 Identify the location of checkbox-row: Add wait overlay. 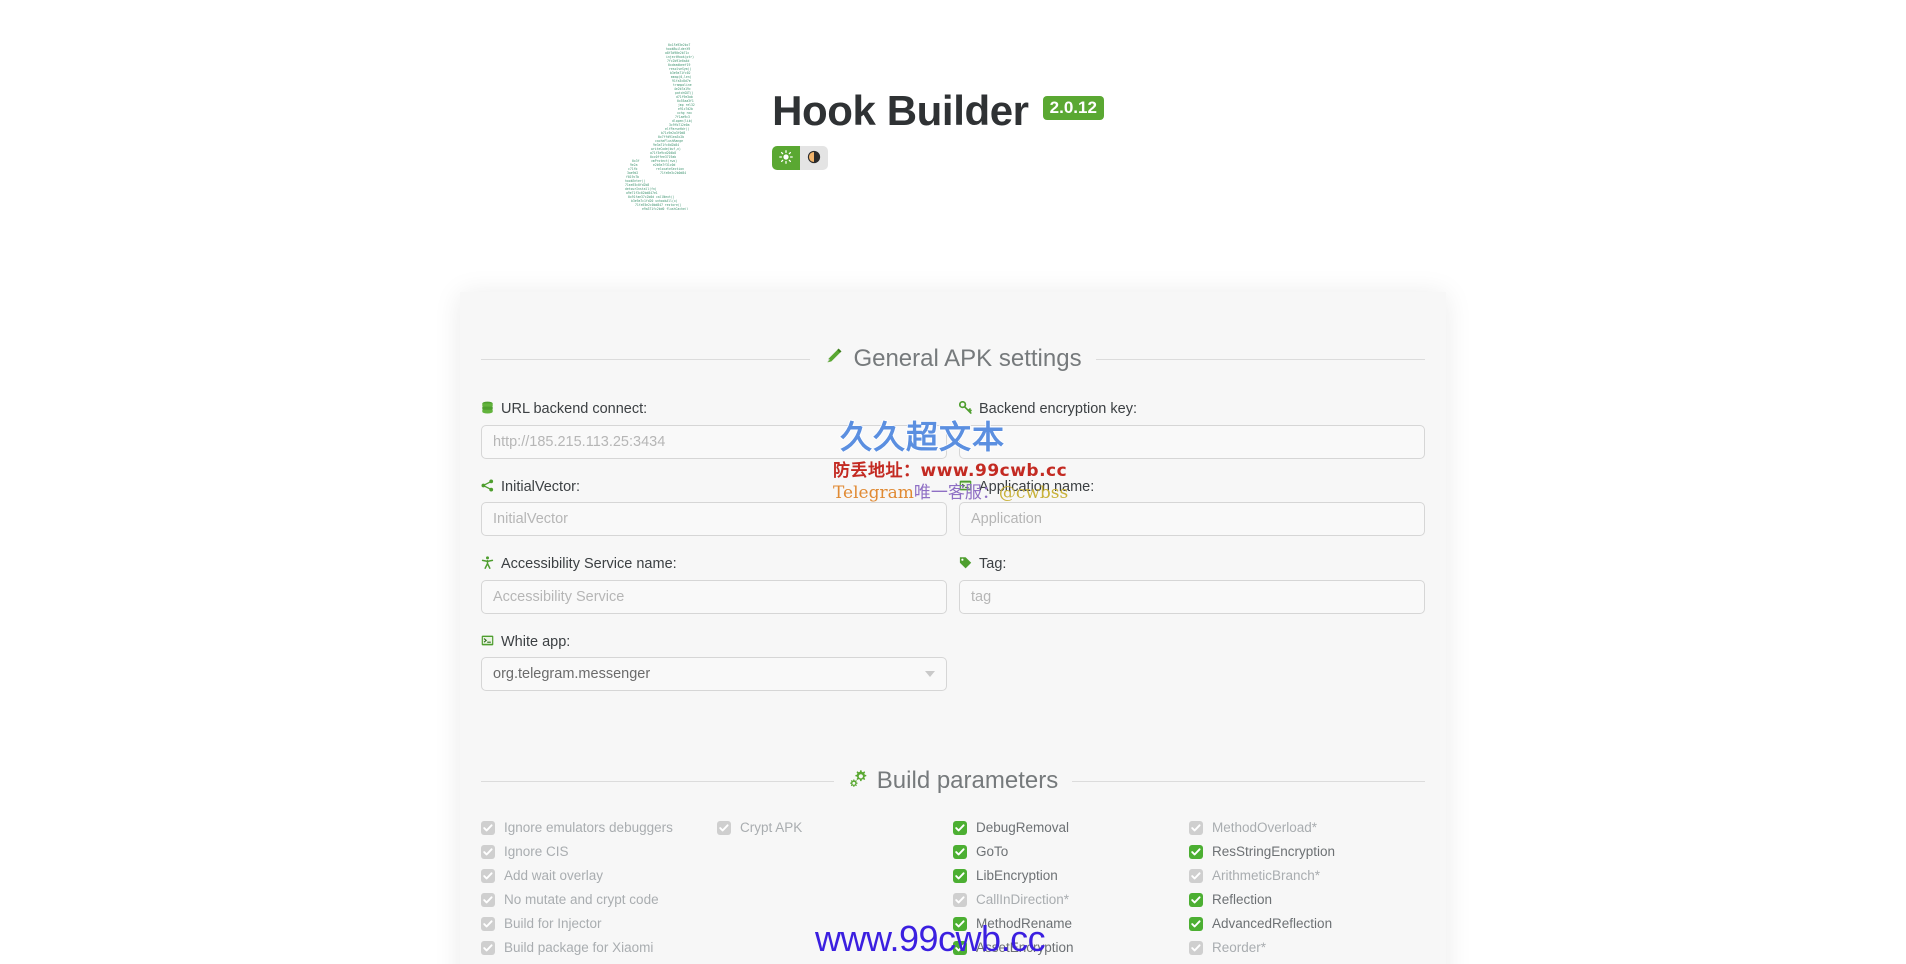
(599, 876).